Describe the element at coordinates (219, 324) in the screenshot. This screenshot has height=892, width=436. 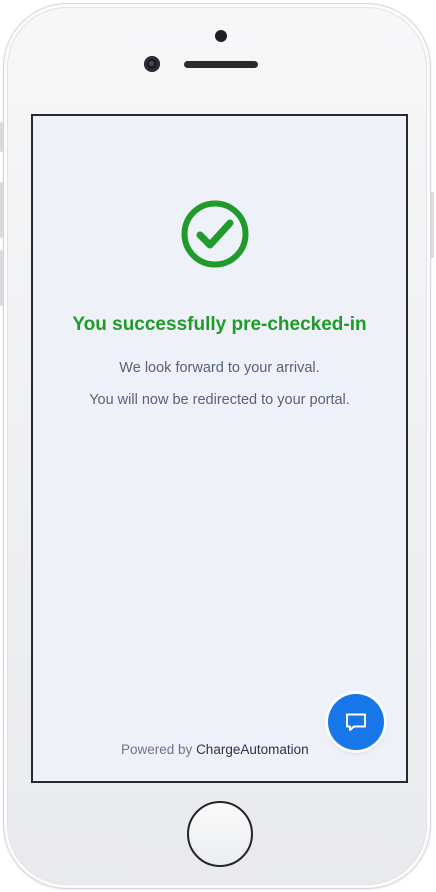
I see `success-title: You successfully pre-checked-in` at that location.